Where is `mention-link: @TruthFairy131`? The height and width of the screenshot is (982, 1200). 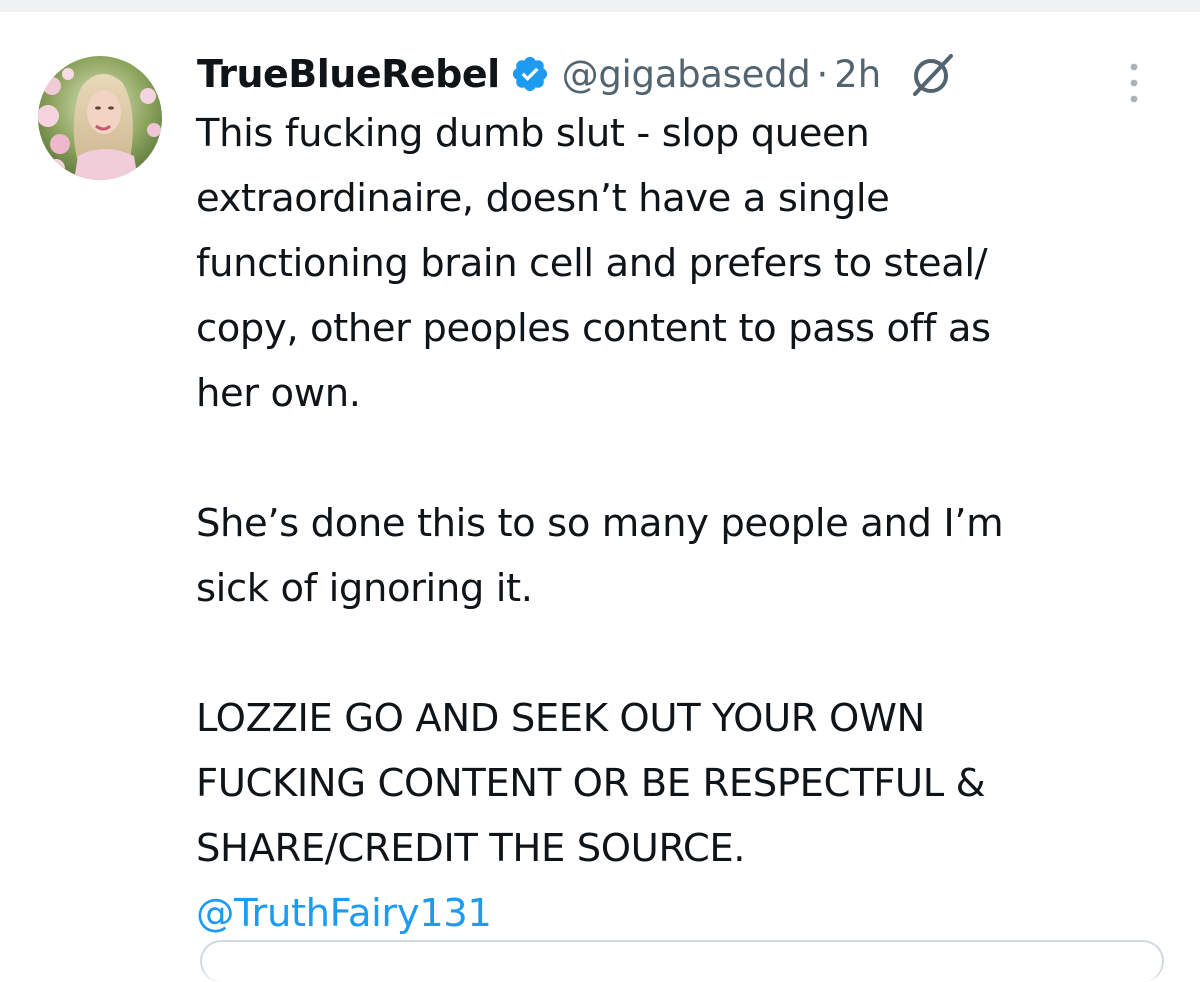 mention-link: @TruthFairy131 is located at coordinates (676, 913).